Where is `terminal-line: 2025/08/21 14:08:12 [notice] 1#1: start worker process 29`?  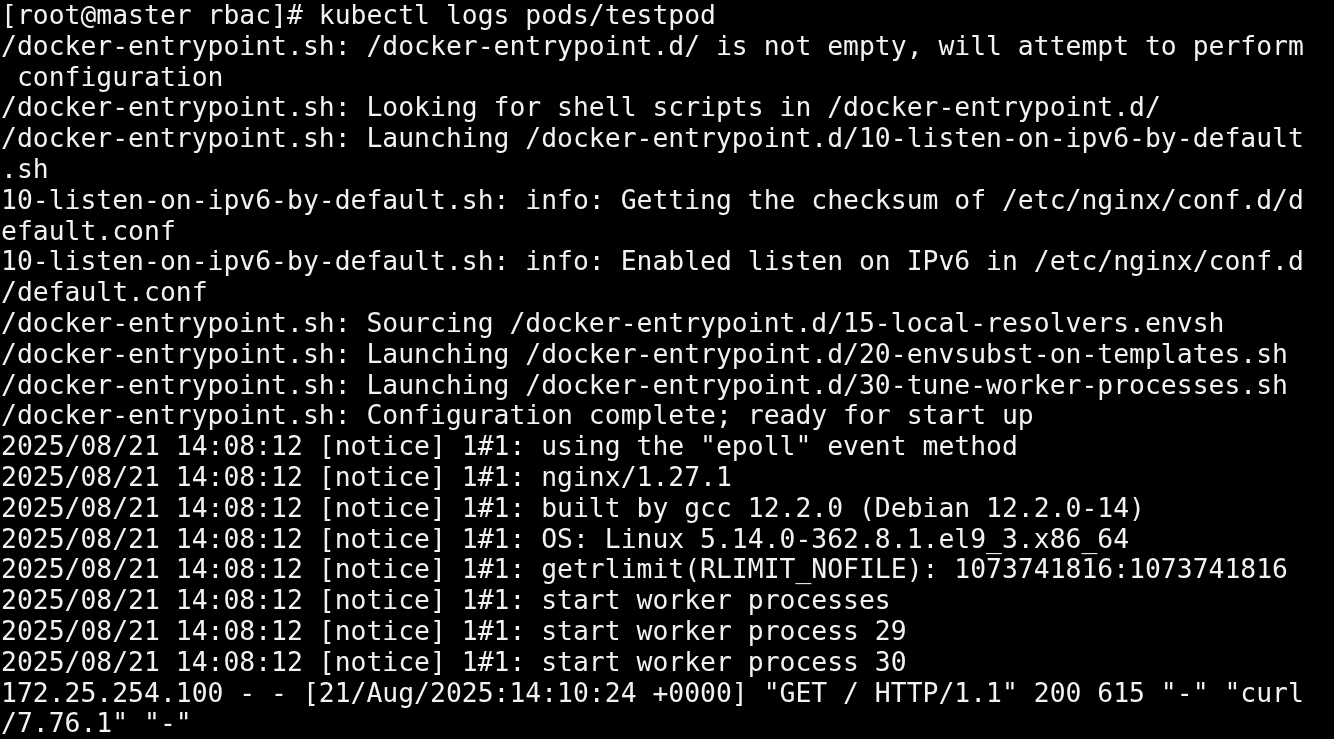 terminal-line: 2025/08/21 14:08:12 [notice] 1#1: start worker process 29 is located at coordinates (454, 631).